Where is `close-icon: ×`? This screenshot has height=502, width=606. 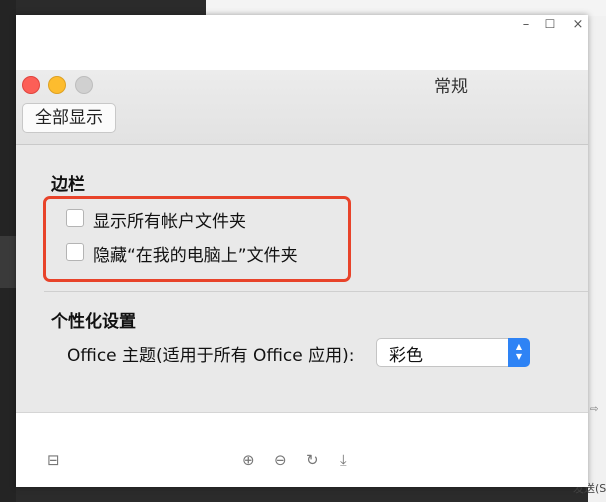
close-icon: × is located at coordinates (578, 24).